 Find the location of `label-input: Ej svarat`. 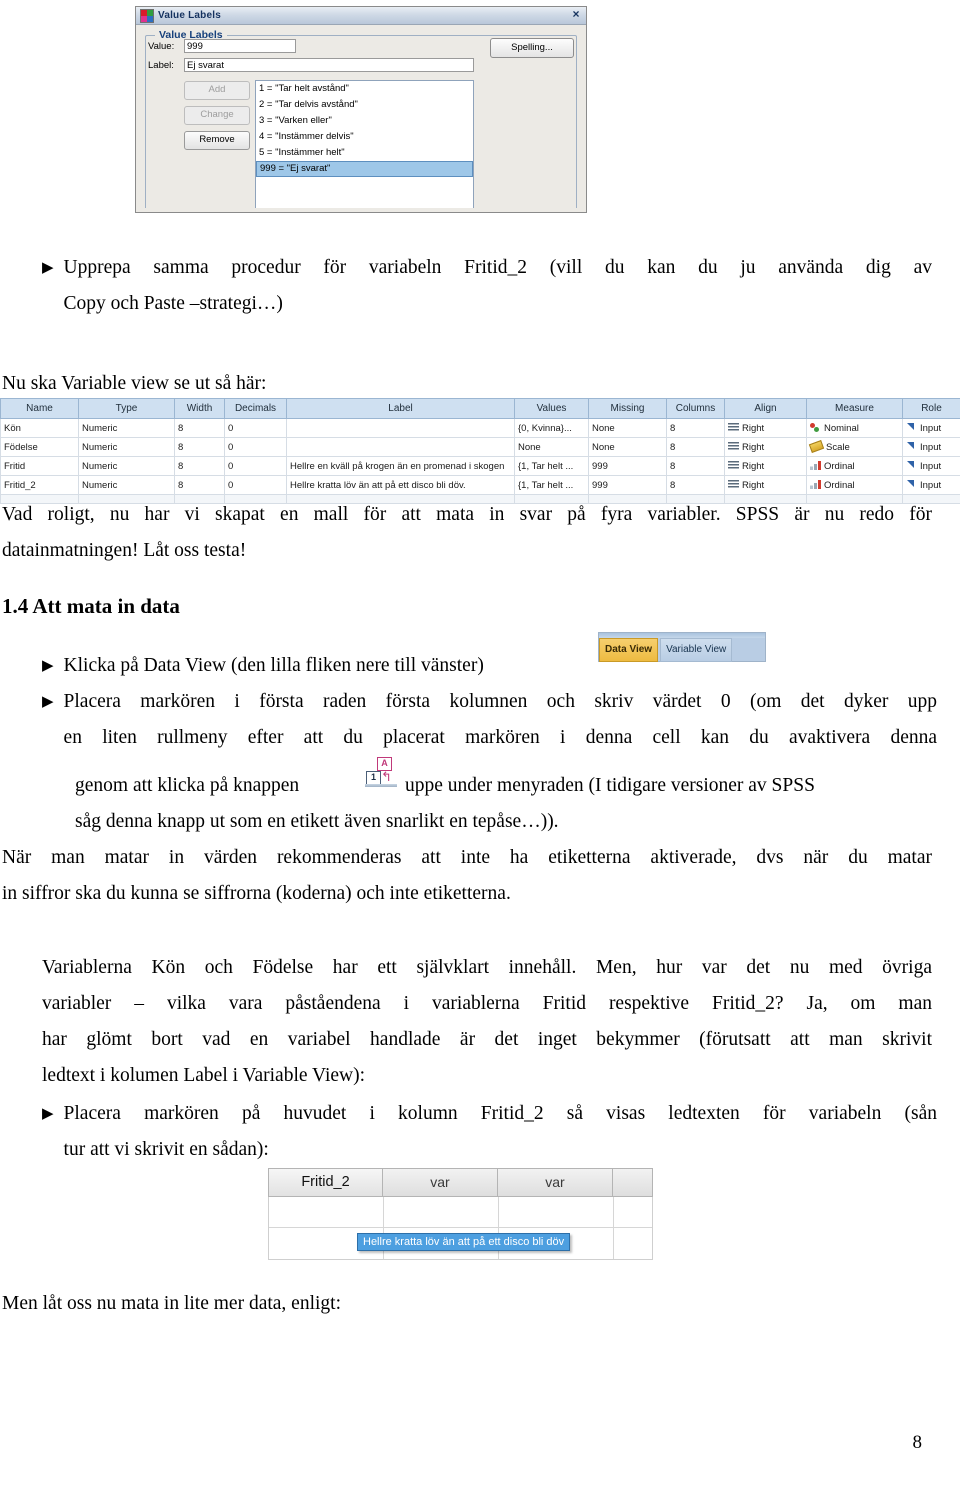

label-input: Ej svarat is located at coordinates (329, 65).